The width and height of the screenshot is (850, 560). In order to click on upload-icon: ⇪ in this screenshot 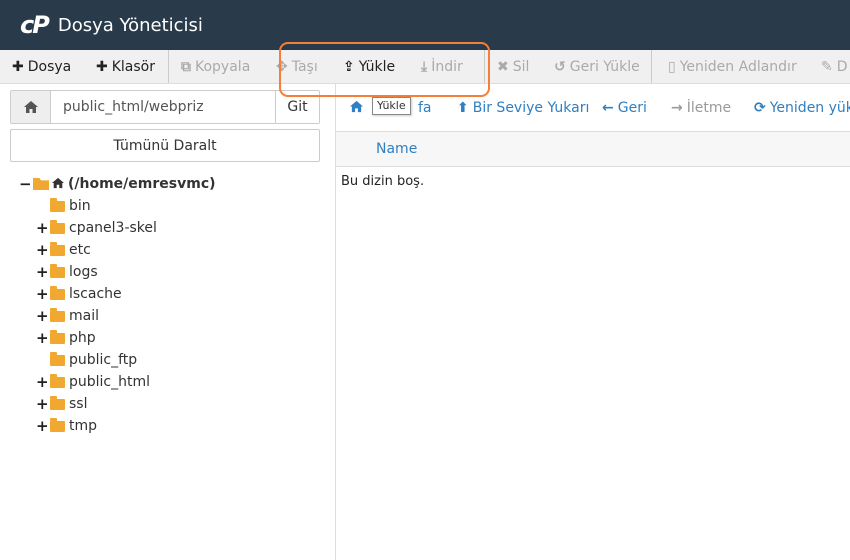, I will do `click(349, 67)`.